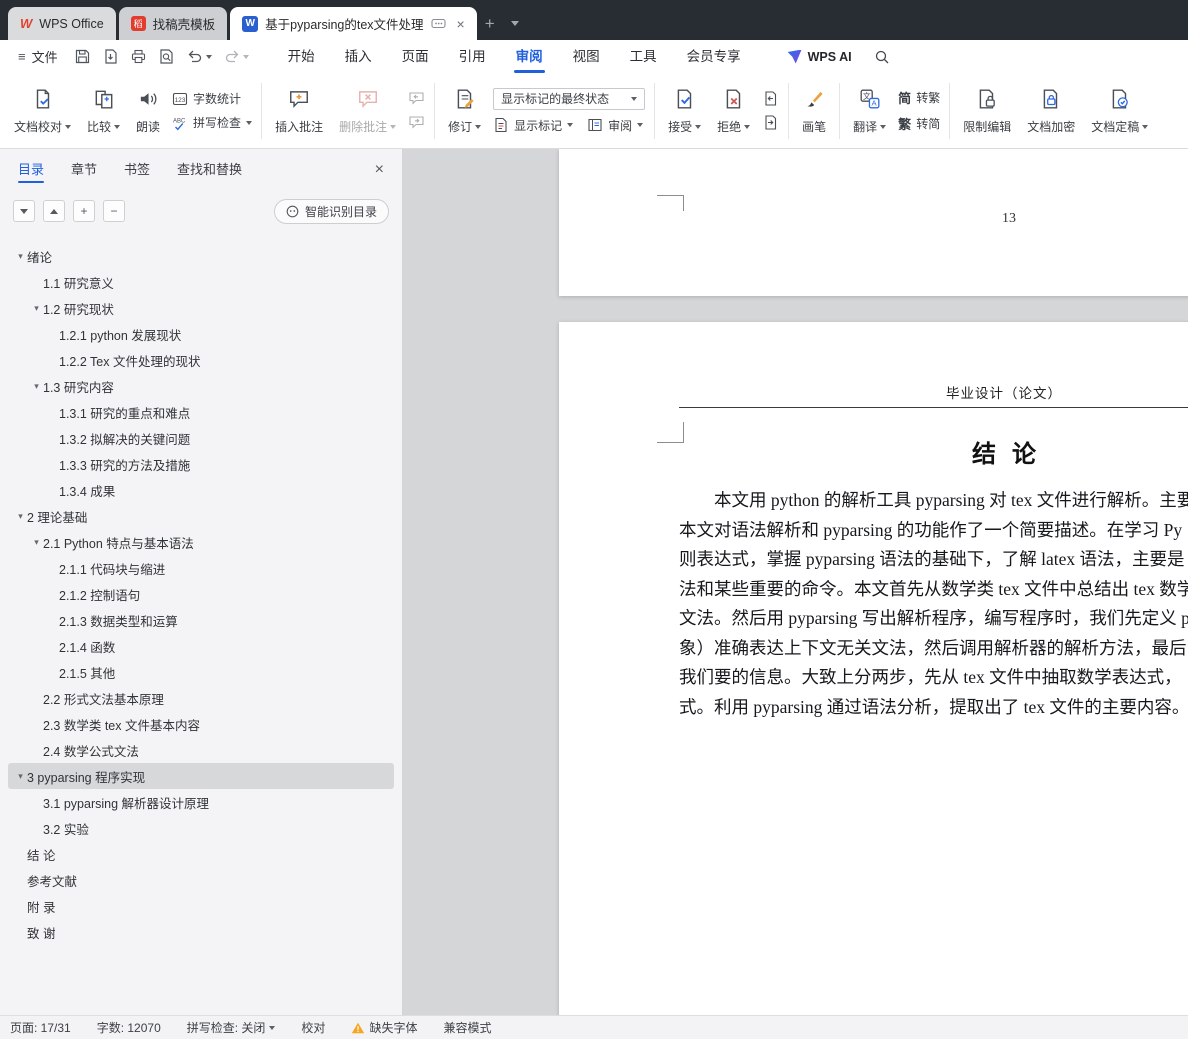 The width and height of the screenshot is (1188, 1039). What do you see at coordinates (129, 1027) in the screenshot?
I see `word-count-indicator: 字数: 12070` at bounding box center [129, 1027].